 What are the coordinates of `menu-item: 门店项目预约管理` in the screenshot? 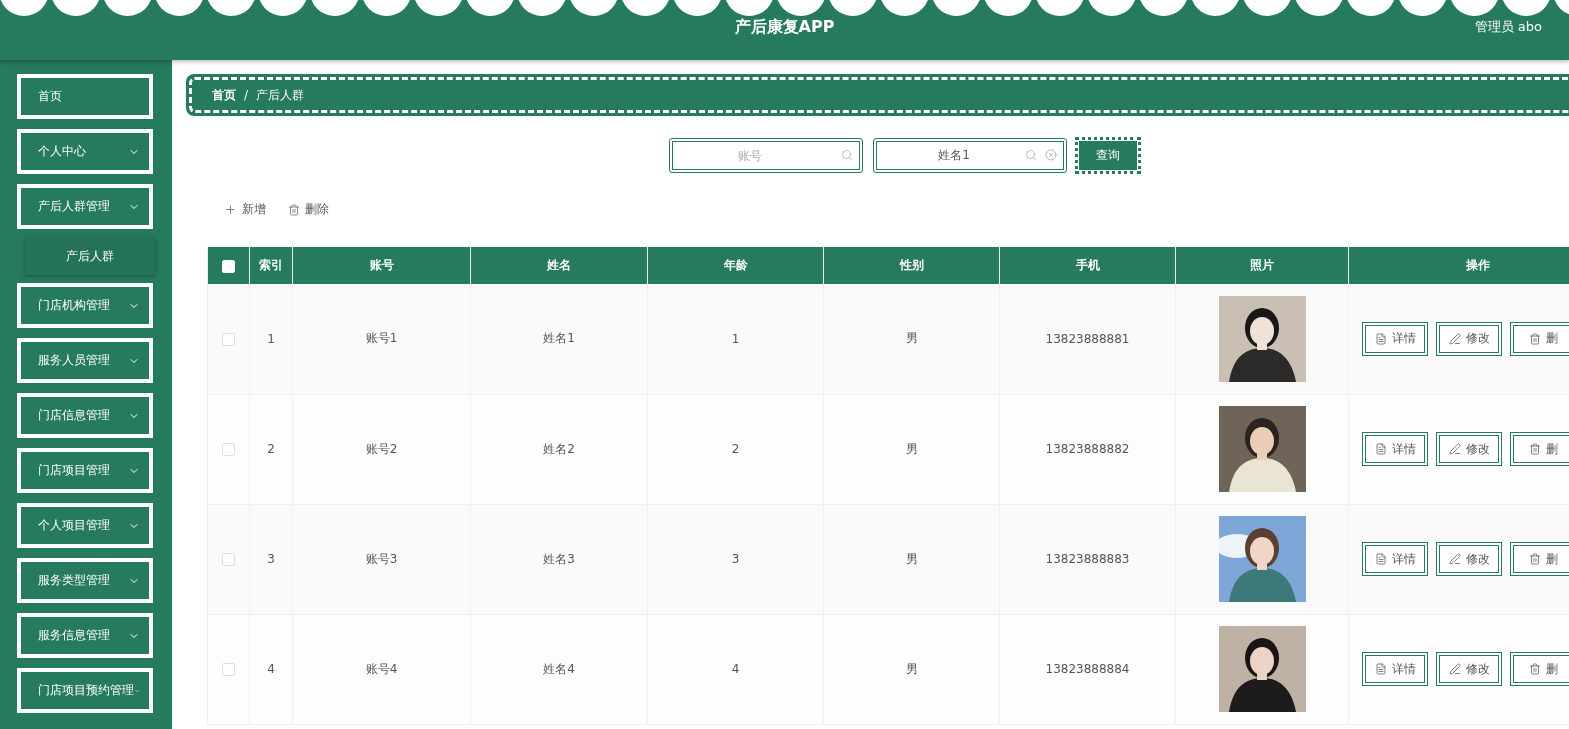 It's located at (85, 690).